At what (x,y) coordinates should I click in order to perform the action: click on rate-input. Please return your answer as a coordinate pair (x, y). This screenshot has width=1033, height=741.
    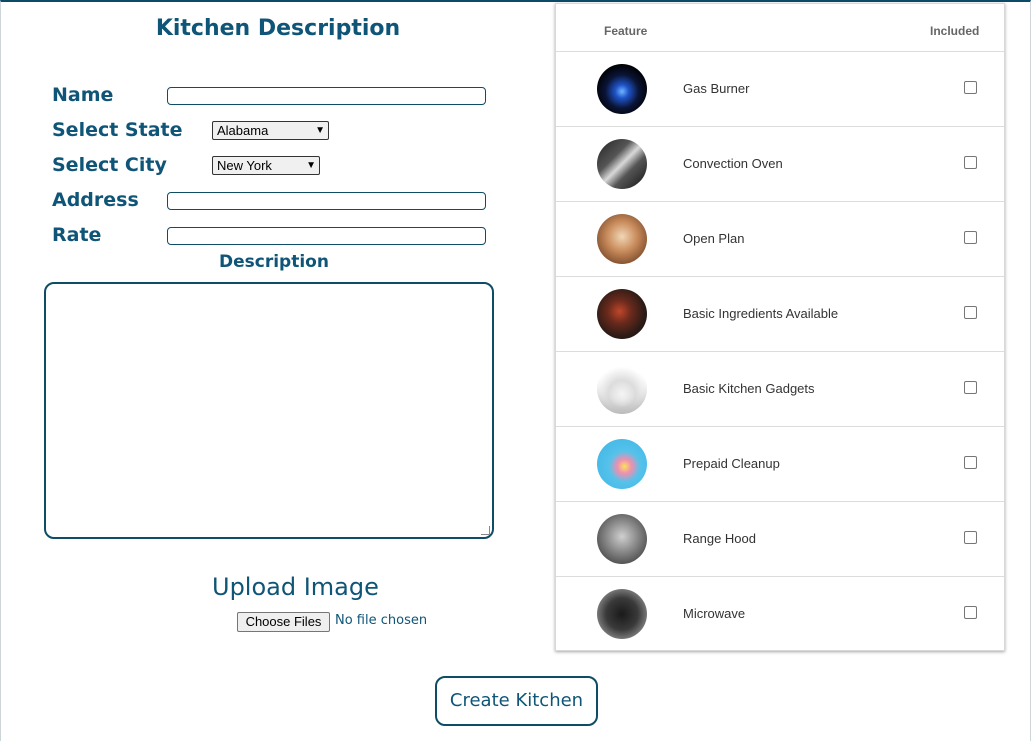
    Looking at the image, I should click on (326, 236).